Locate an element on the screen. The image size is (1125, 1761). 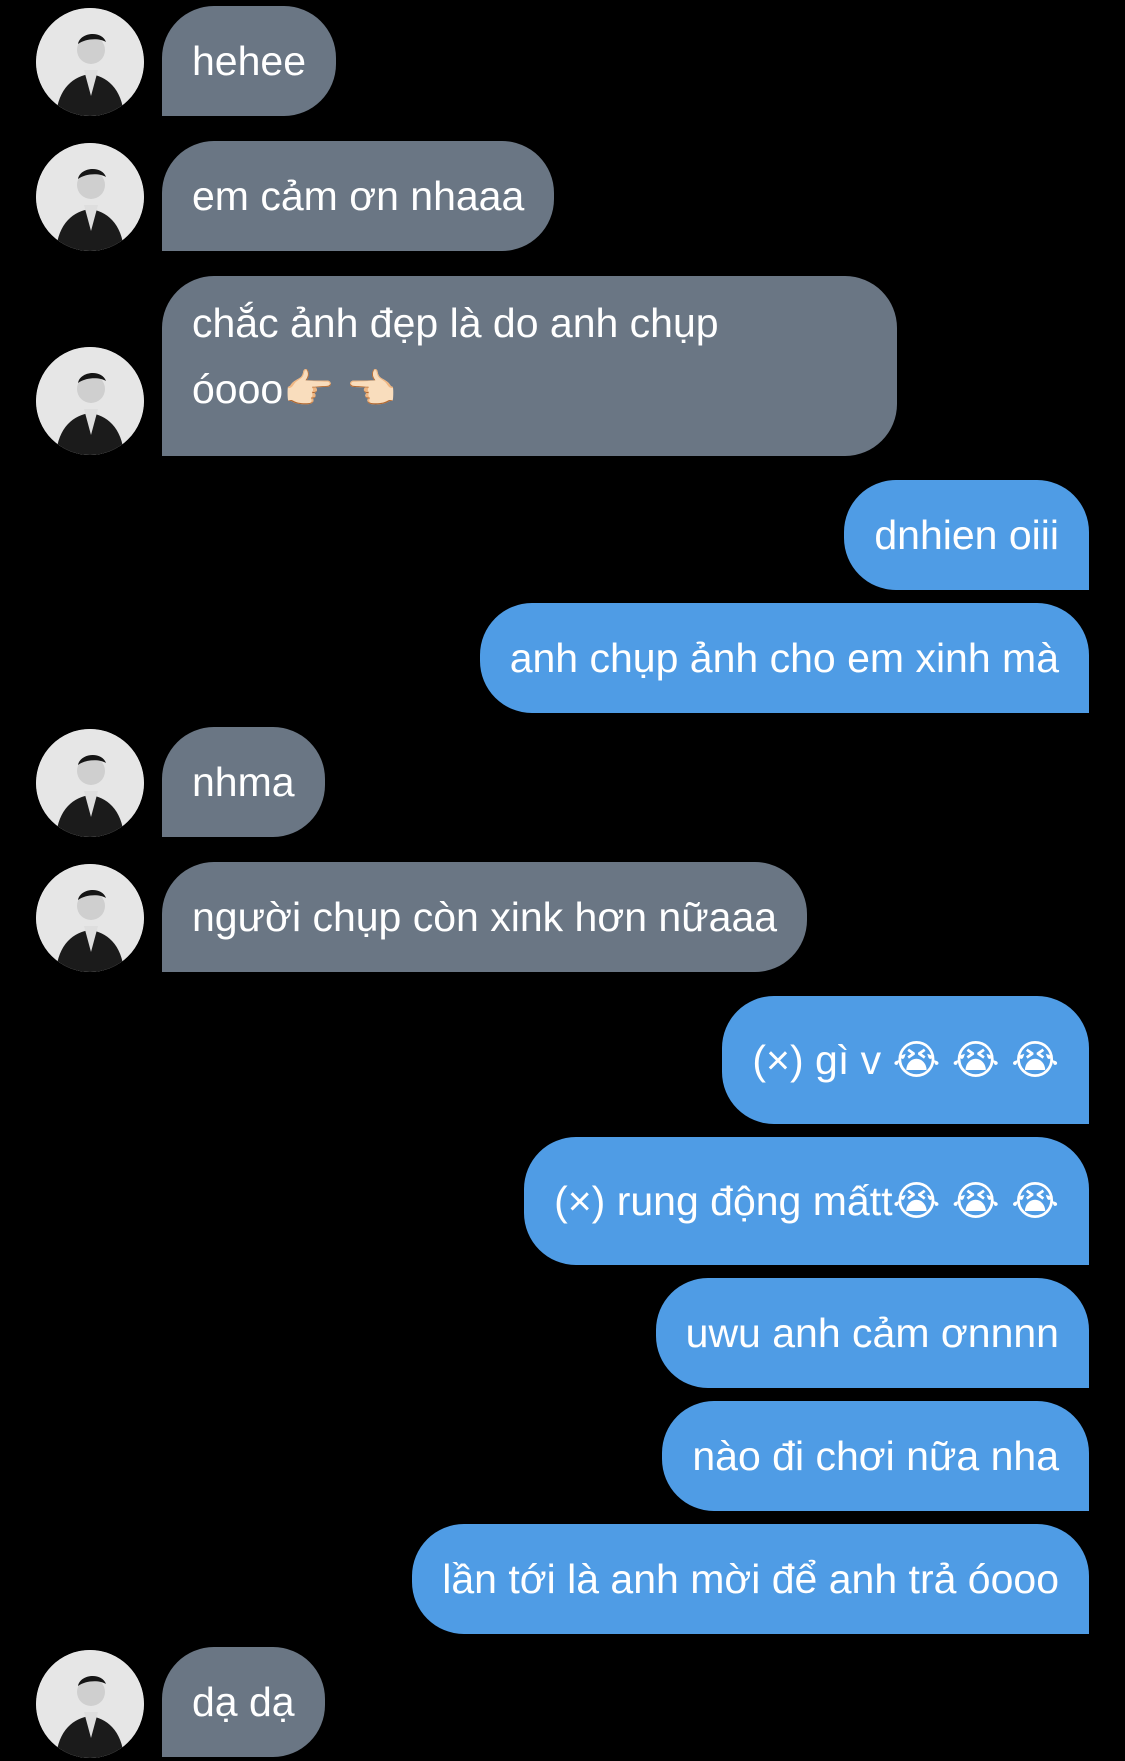
message-text: hehee is located at coordinates (249, 61).